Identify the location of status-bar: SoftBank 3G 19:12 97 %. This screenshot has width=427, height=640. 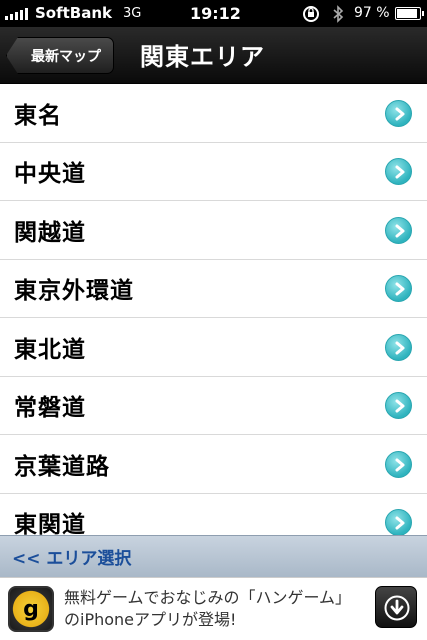
(213, 13).